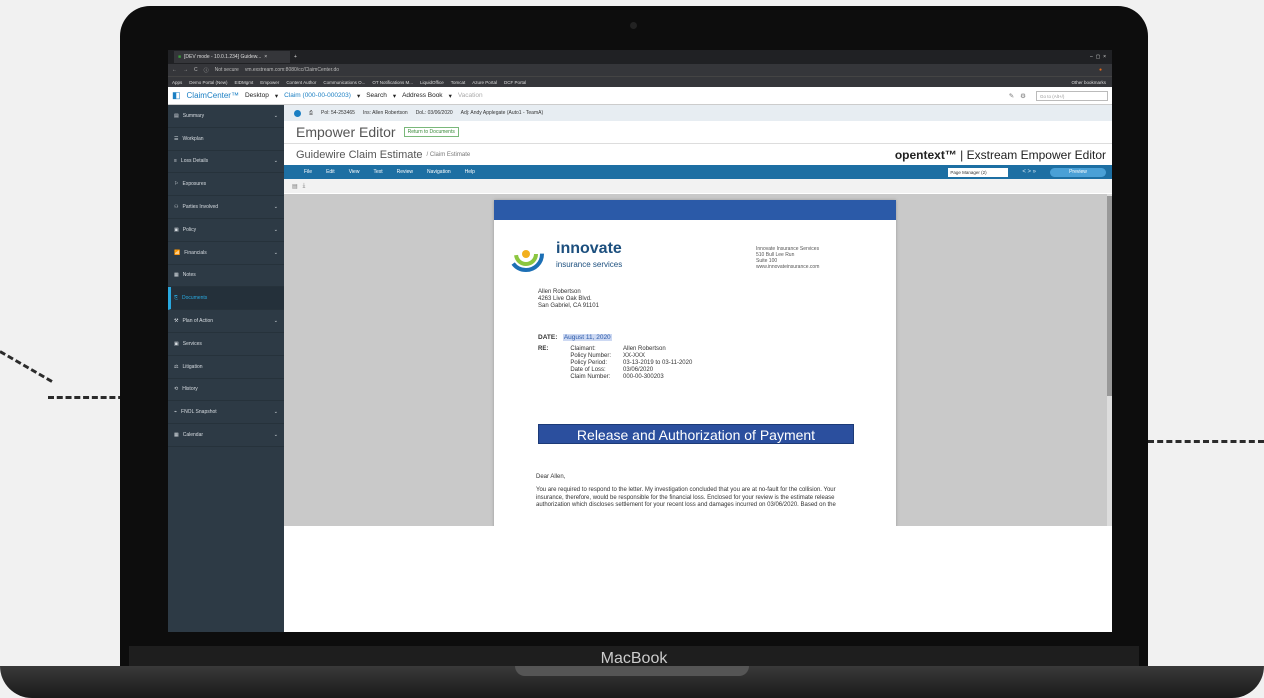 The image size is (1264, 698). Describe the element at coordinates (226, 139) in the screenshot. I see `sidebar-item-workplan: ☰ Workplan` at that location.